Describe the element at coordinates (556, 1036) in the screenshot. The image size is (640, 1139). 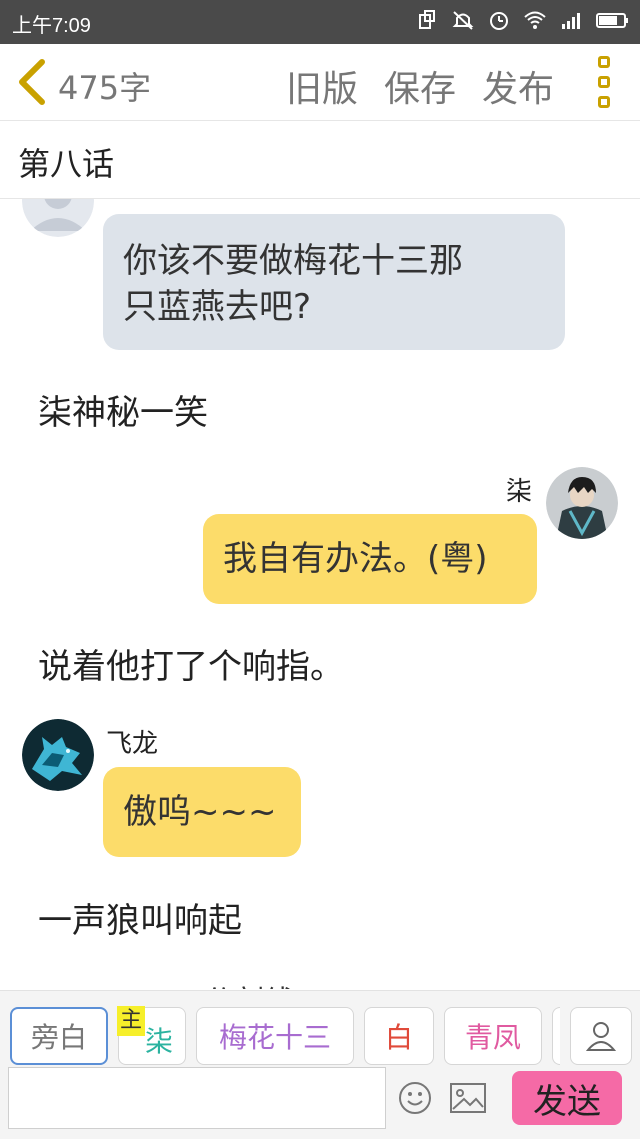
I see `role-chip-partial` at that location.